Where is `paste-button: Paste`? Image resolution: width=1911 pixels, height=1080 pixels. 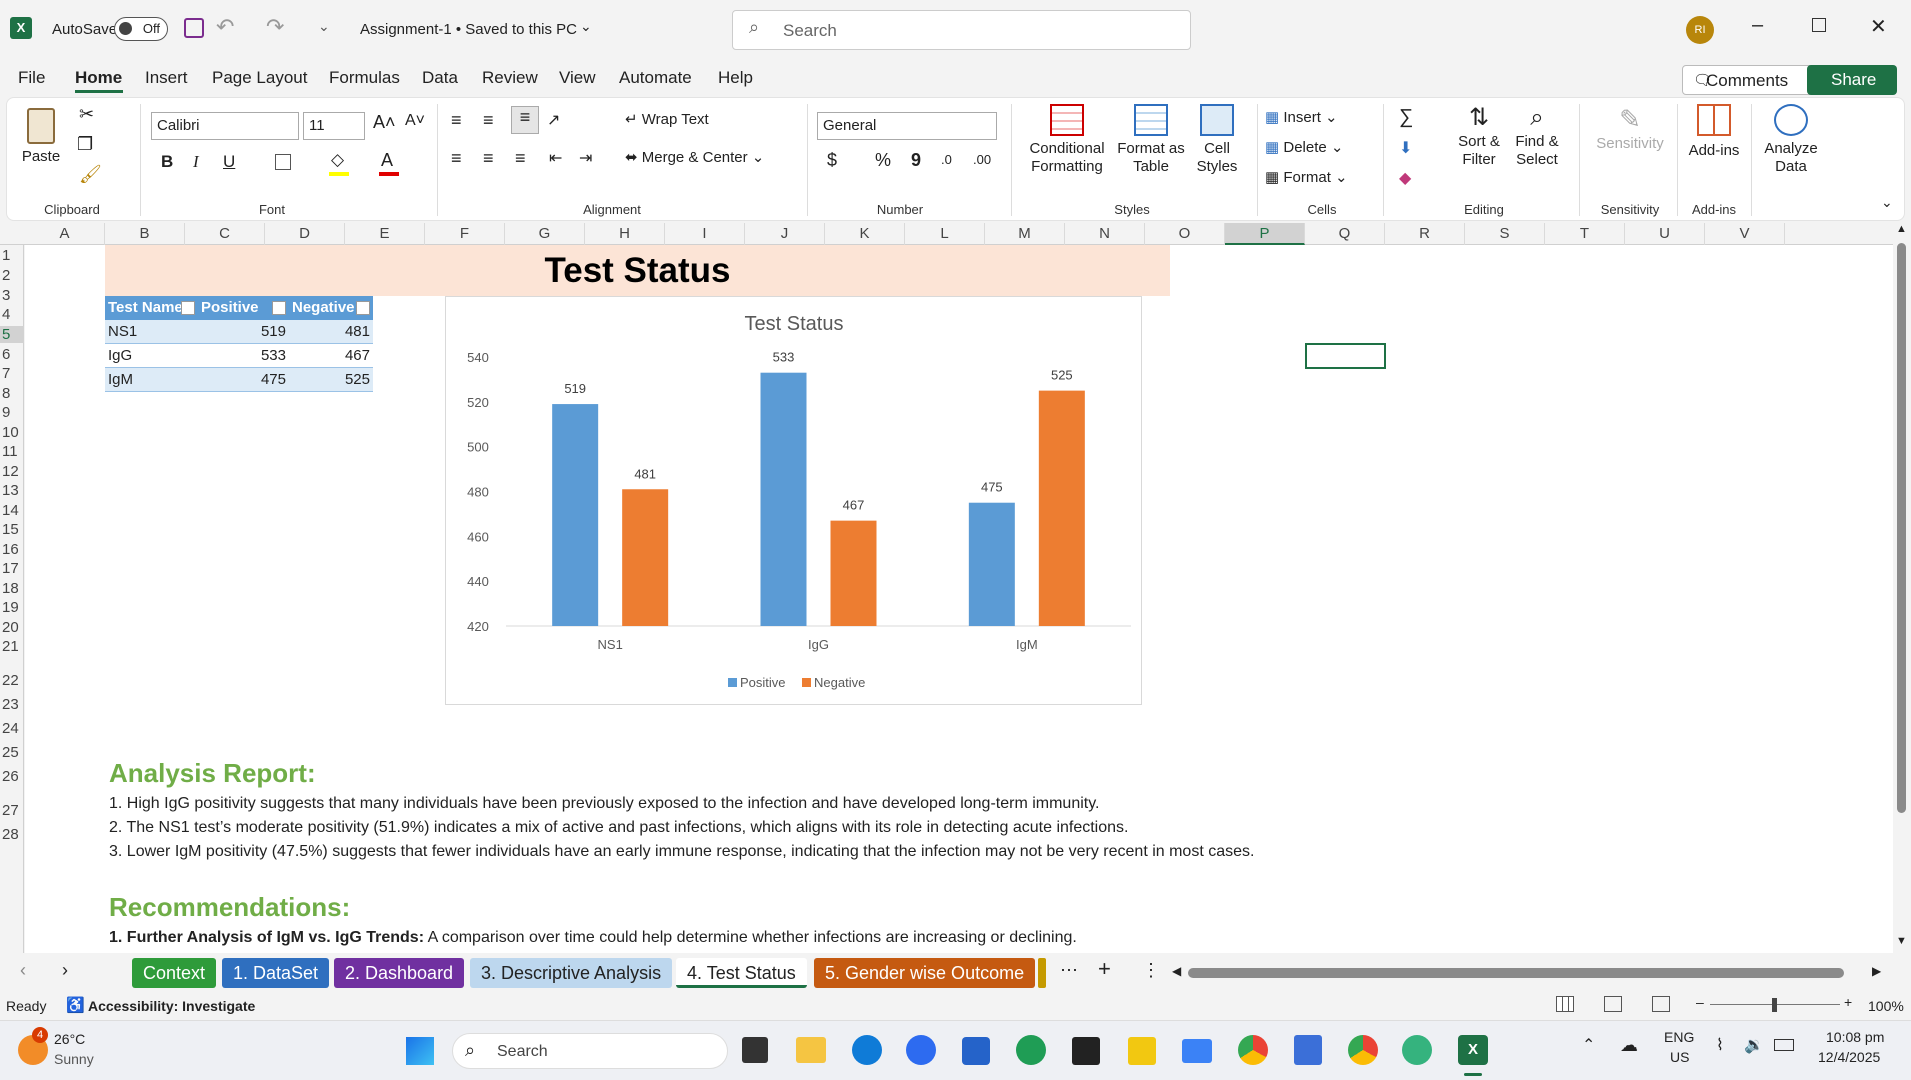 paste-button: Paste is located at coordinates (41, 137).